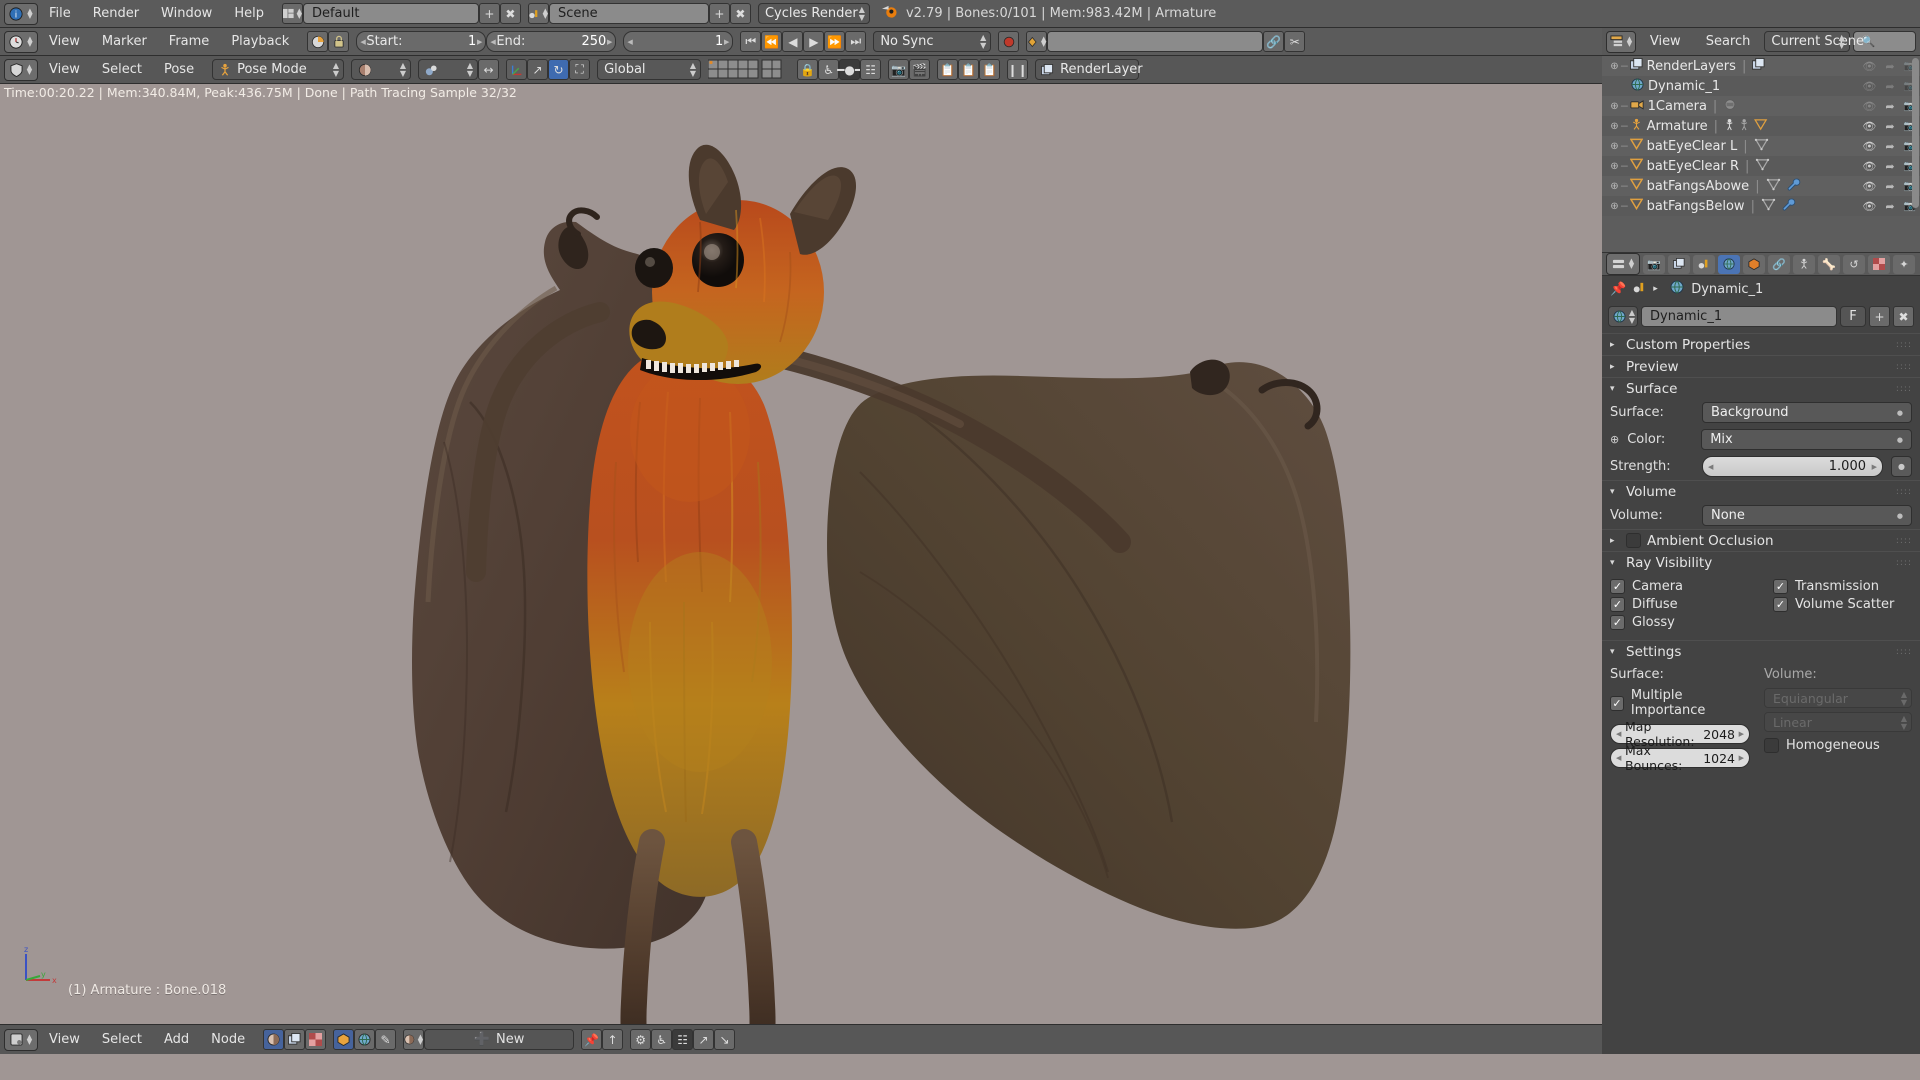  What do you see at coordinates (793, 41) in the screenshot?
I see `play-reverse-icon: ◀` at bounding box center [793, 41].